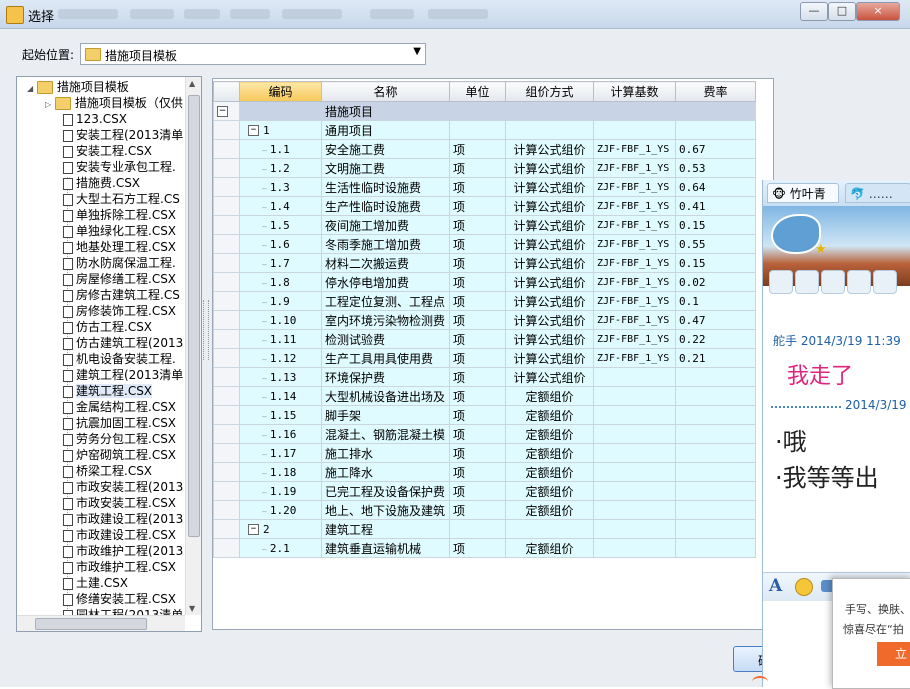 This screenshot has width=910, height=689. Describe the element at coordinates (715, 320) in the screenshot. I see `cell-rate: 0.47` at that location.